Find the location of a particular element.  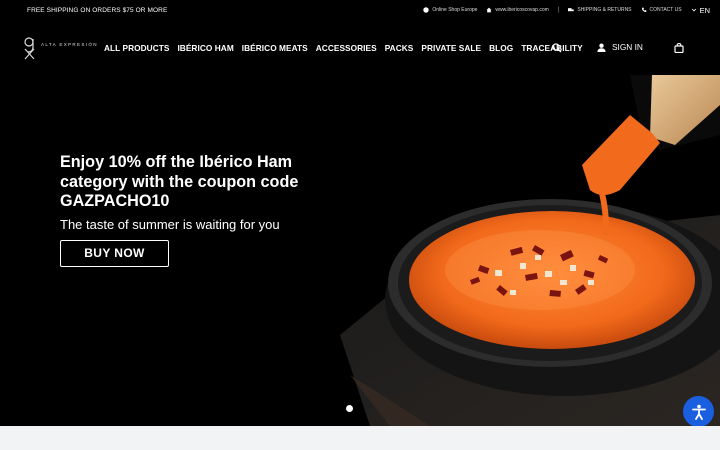

content-strip is located at coordinates (360, 438).